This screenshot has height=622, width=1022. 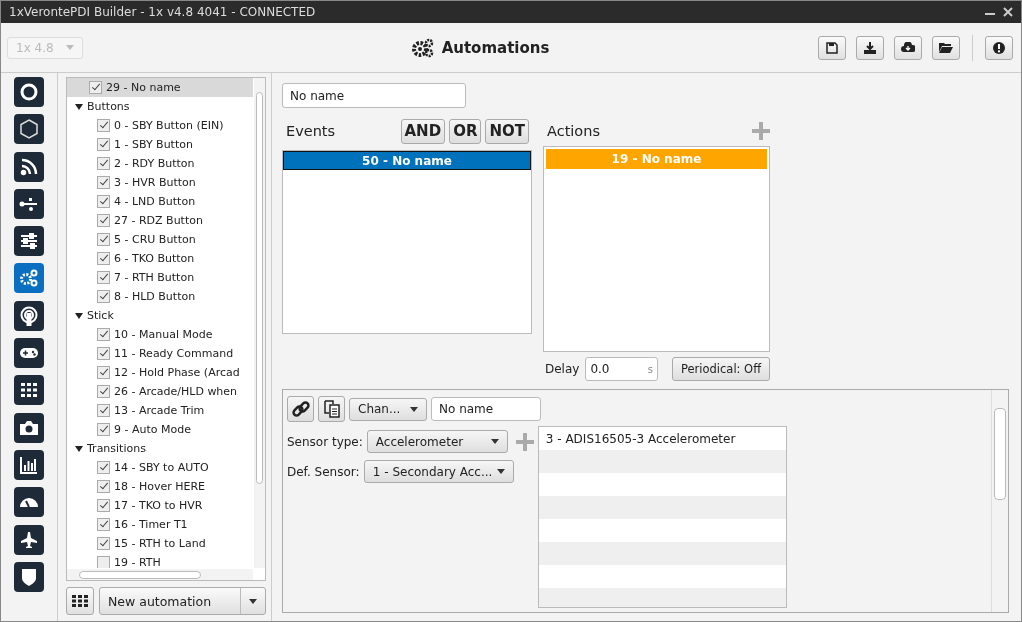 I want to click on new-automation-split-button: New automation, so click(x=182, y=601).